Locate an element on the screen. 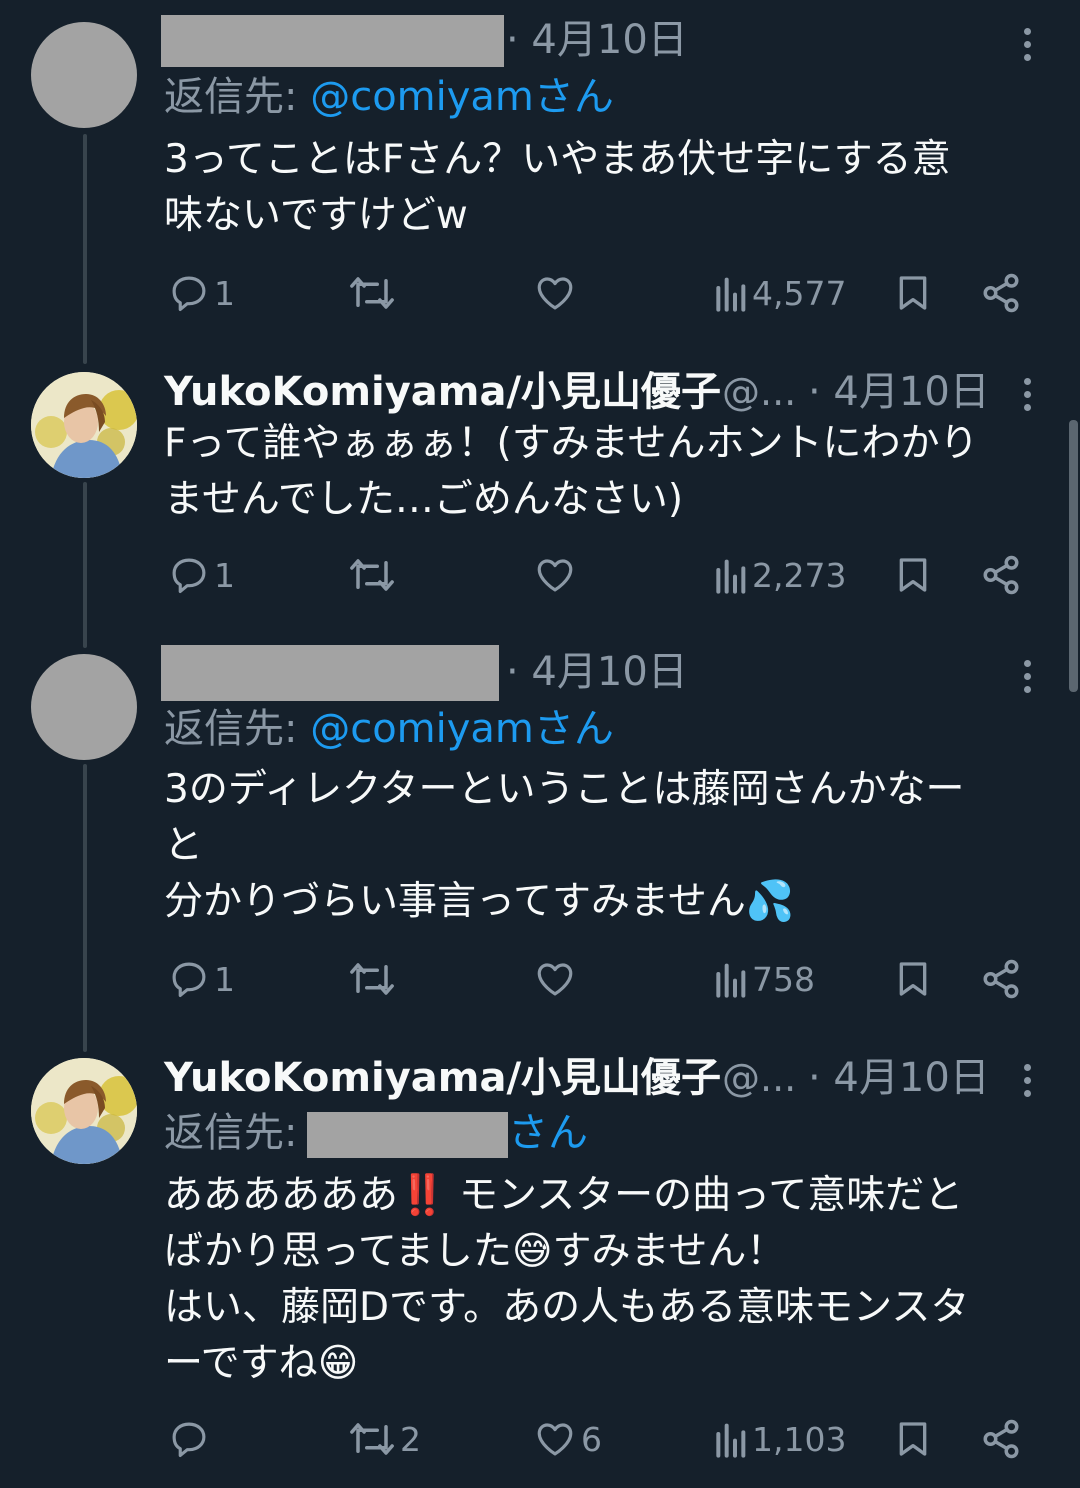  retweet-button: 2 is located at coordinates (384, 1439).